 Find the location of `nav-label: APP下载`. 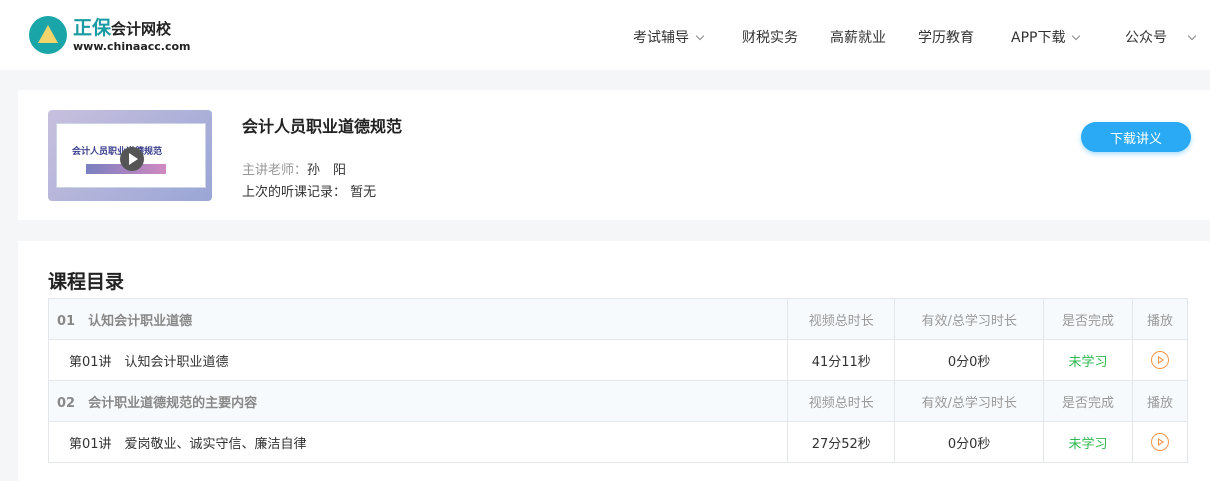

nav-label: APP下载 is located at coordinates (1038, 38).